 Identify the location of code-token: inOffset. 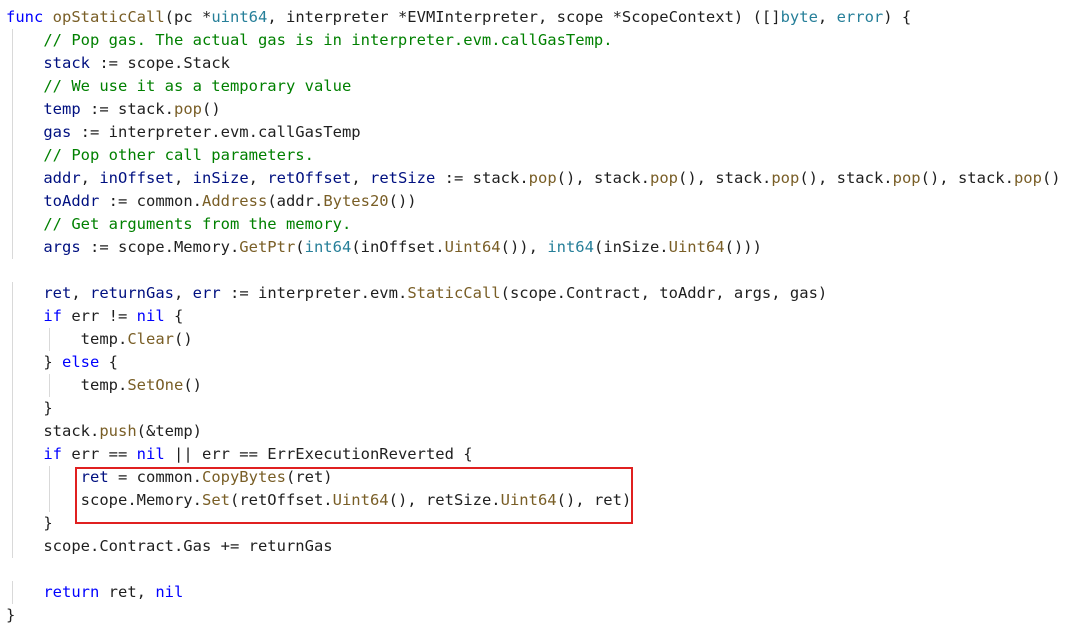
(136, 178).